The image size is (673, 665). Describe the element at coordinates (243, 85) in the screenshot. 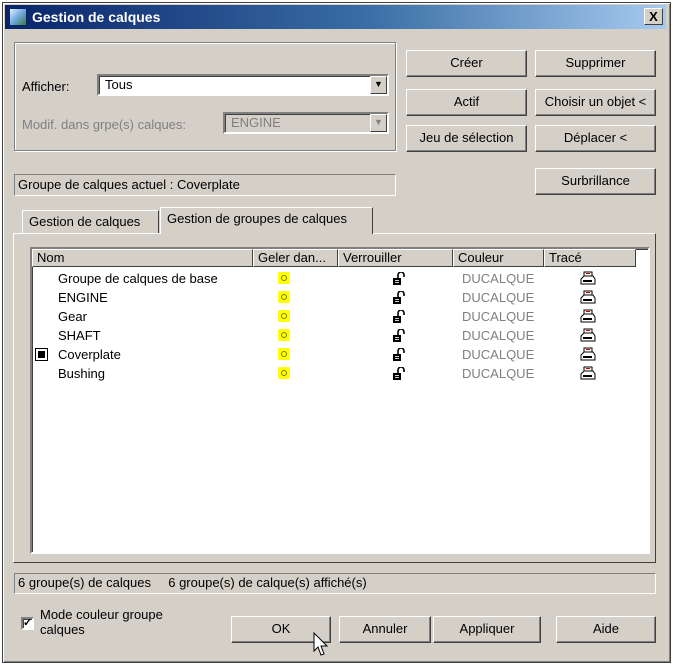

I see `afficher-combo: Tous ▼` at that location.